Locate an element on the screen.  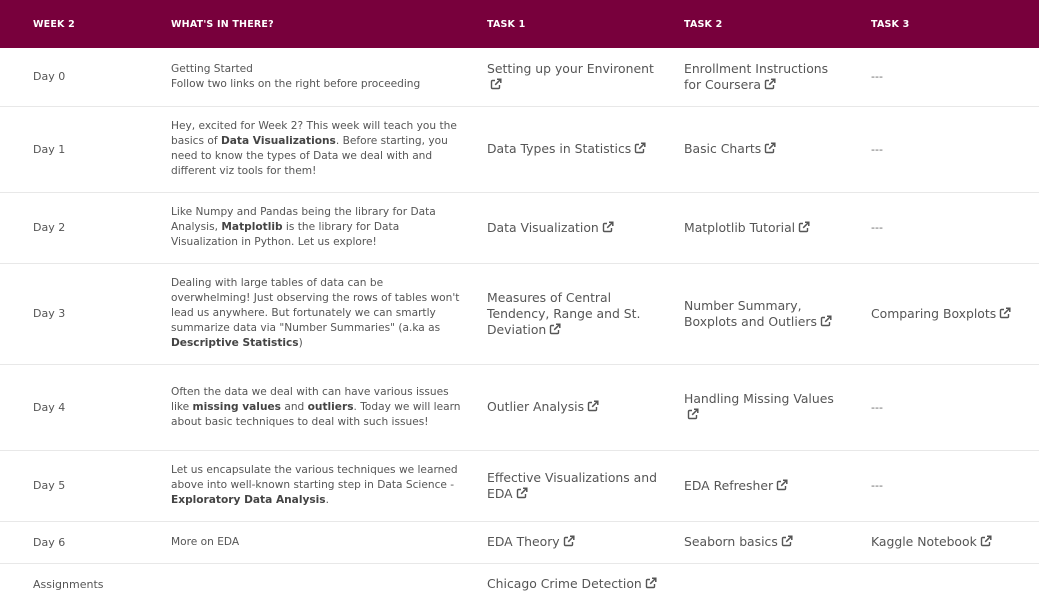
header-task-2: TASK 2 is located at coordinates (703, 24).